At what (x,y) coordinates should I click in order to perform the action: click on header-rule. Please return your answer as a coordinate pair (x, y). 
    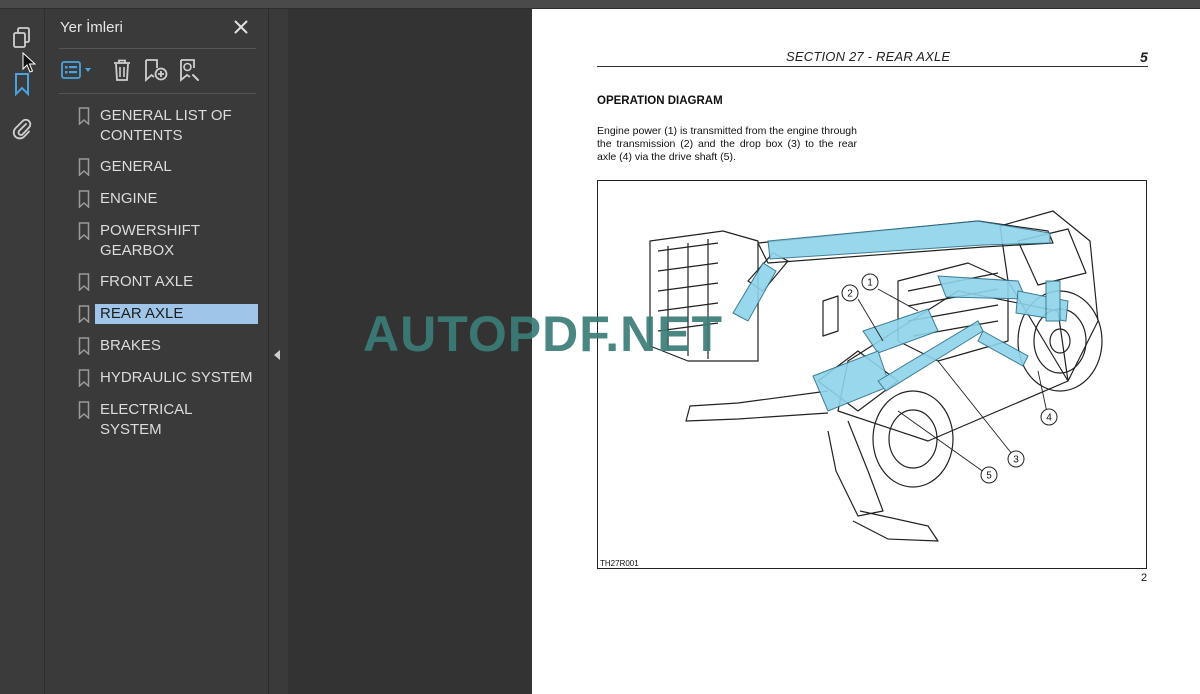
    Looking at the image, I should click on (872, 66).